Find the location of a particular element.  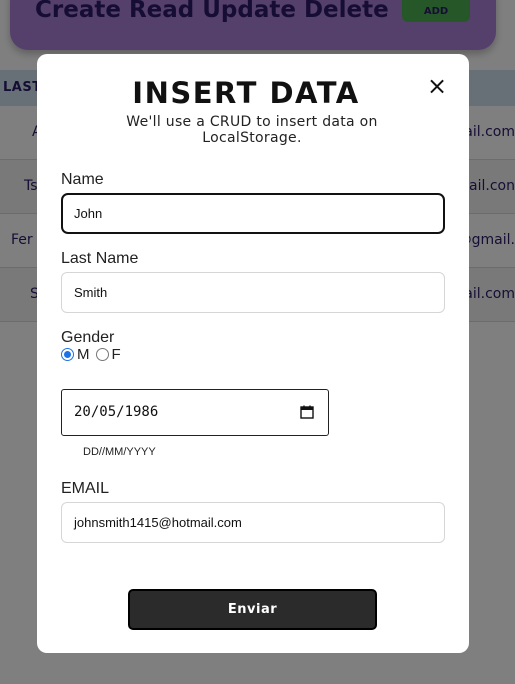

gender-option-f-label: F is located at coordinates (116, 354).